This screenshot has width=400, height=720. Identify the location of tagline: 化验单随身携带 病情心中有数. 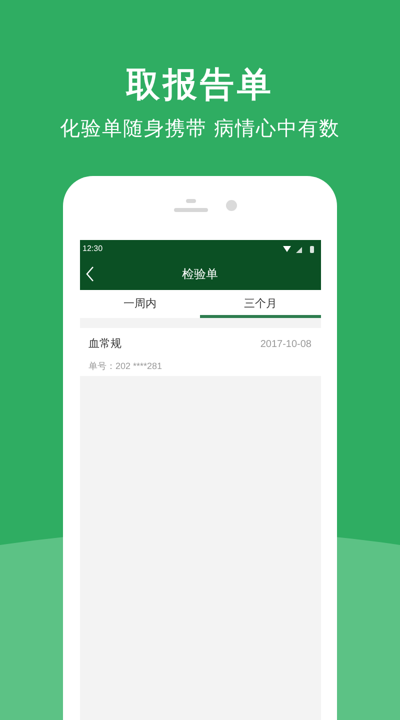
(200, 129).